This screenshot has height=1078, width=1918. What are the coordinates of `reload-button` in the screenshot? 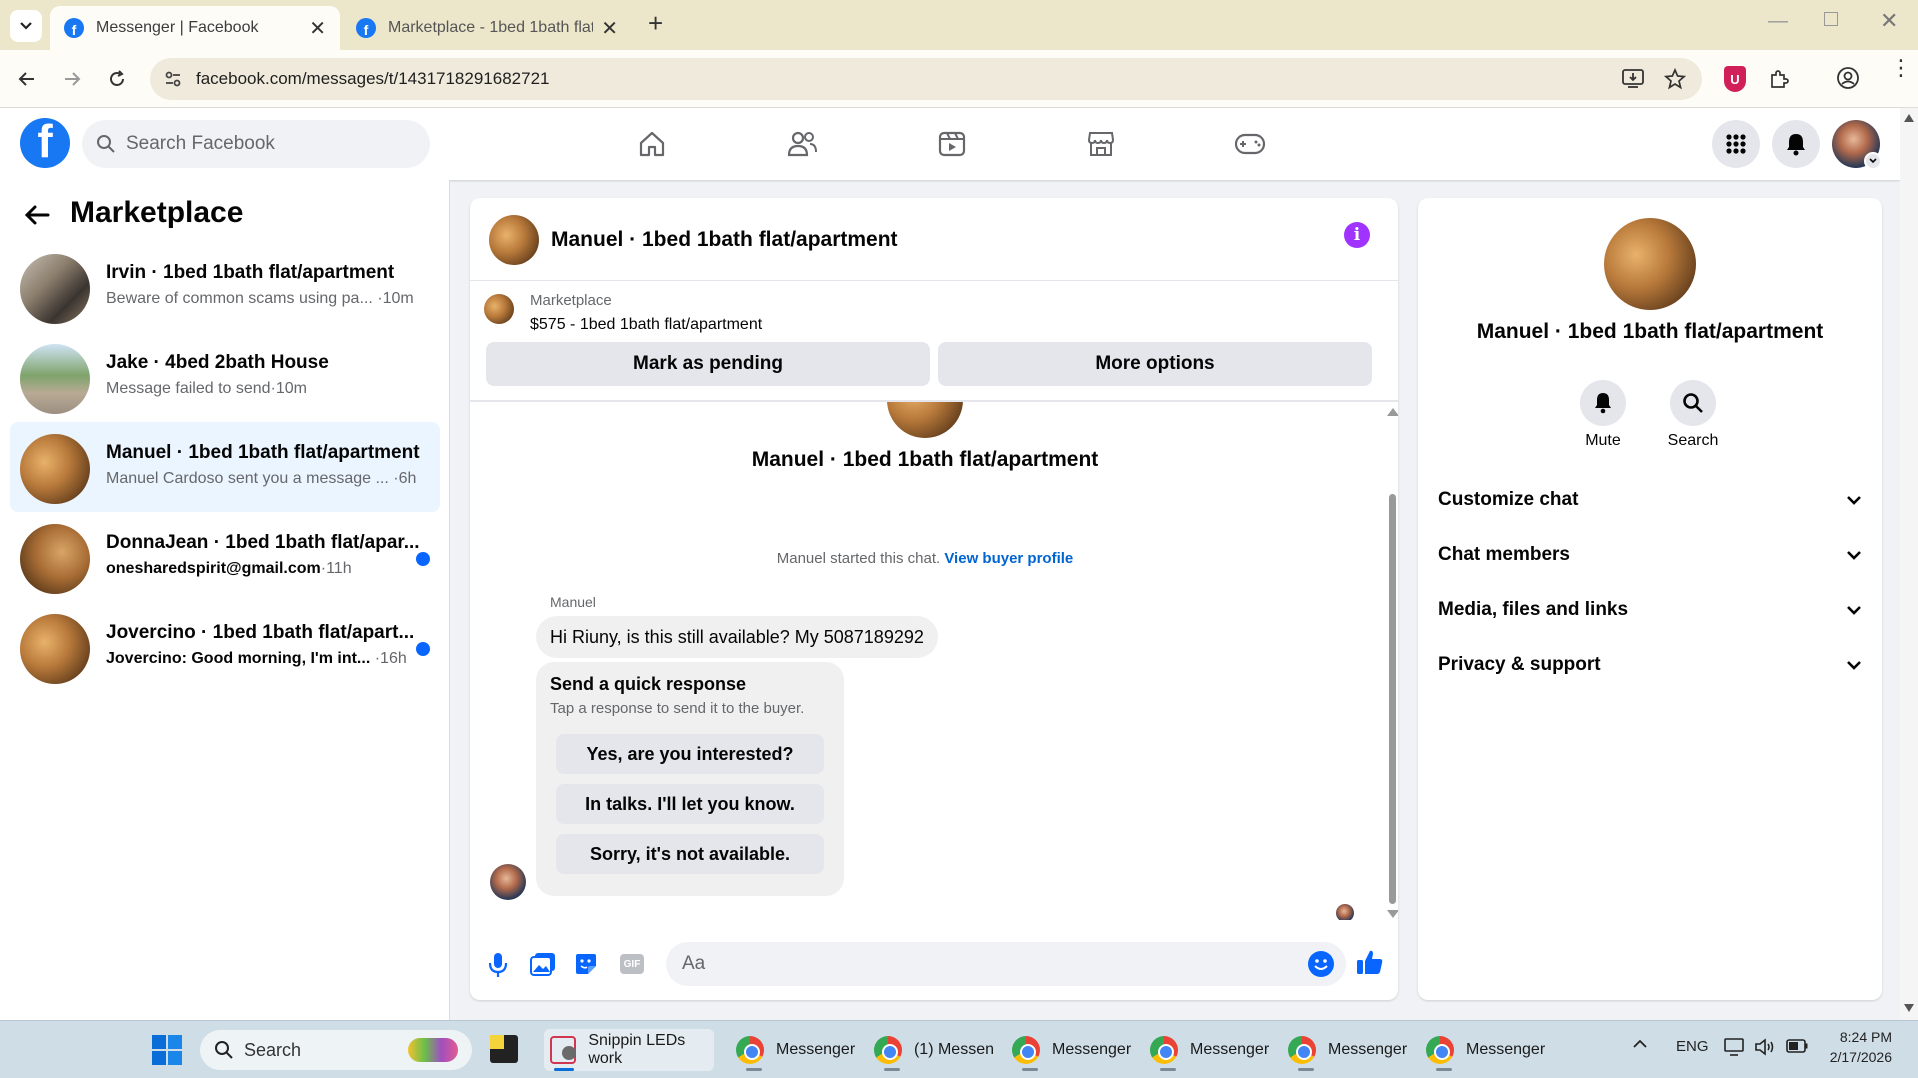 It's located at (117, 79).